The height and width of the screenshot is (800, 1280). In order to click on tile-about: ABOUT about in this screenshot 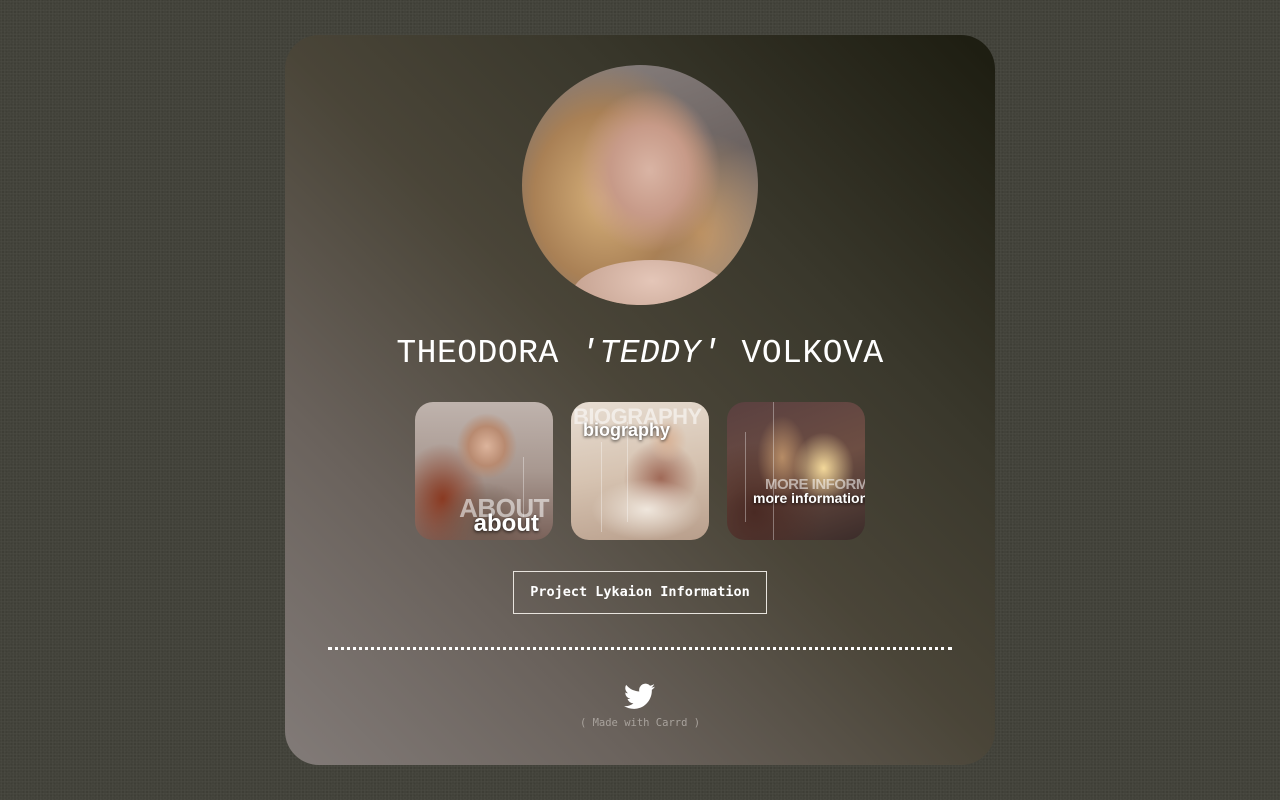, I will do `click(484, 471)`.